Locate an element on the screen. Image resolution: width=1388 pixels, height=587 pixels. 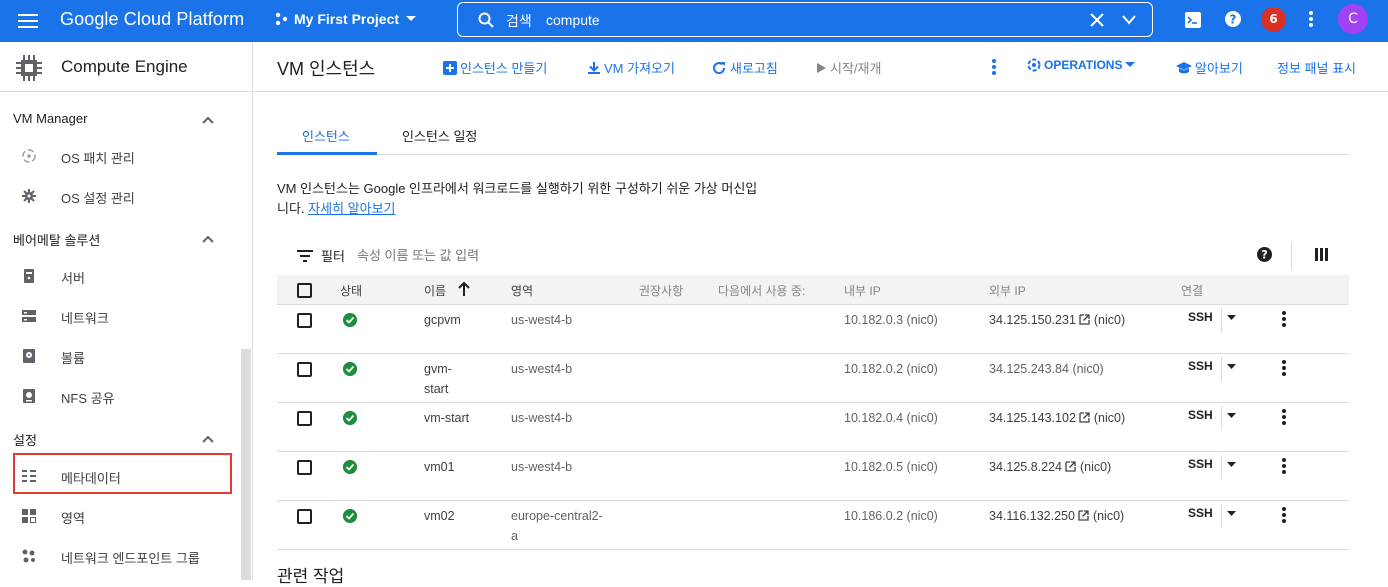
tab-instances: 인스턴스 is located at coordinates (326, 135).